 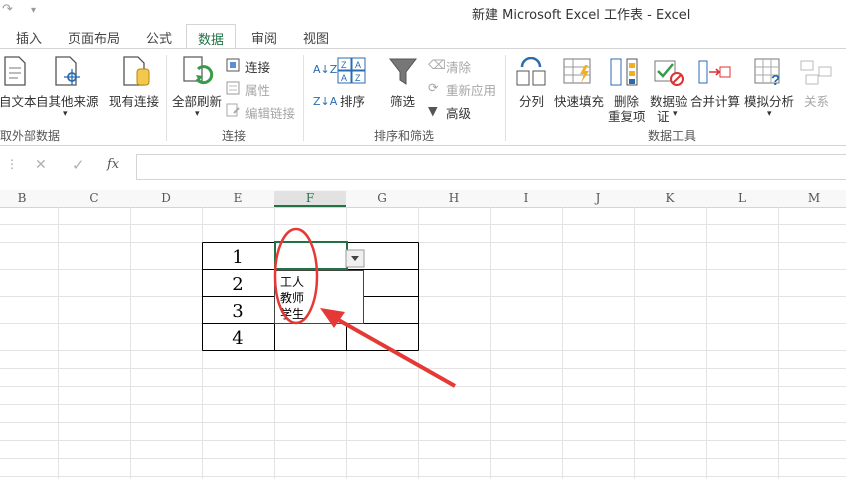 What do you see at coordinates (296, 276) in the screenshot?
I see `highlight-ellipse` at bounding box center [296, 276].